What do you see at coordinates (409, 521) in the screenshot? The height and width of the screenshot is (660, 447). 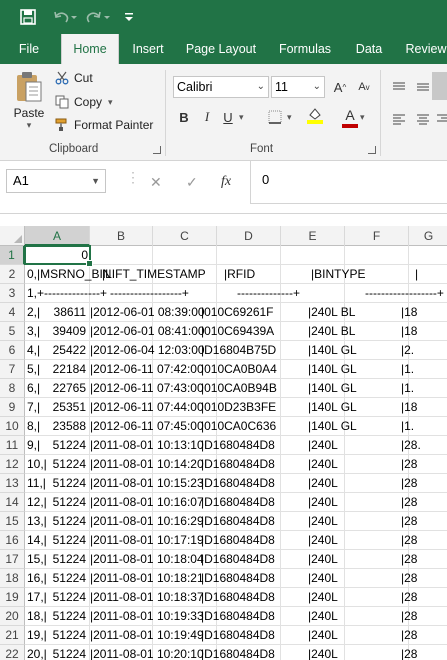 I see `cell-g15: |28` at bounding box center [409, 521].